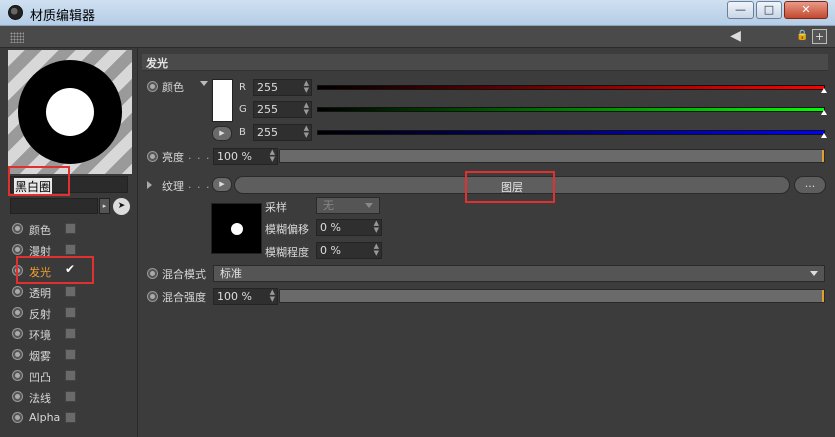  Describe the element at coordinates (572, 89) in the screenshot. I see `r-gradient-slider` at that location.